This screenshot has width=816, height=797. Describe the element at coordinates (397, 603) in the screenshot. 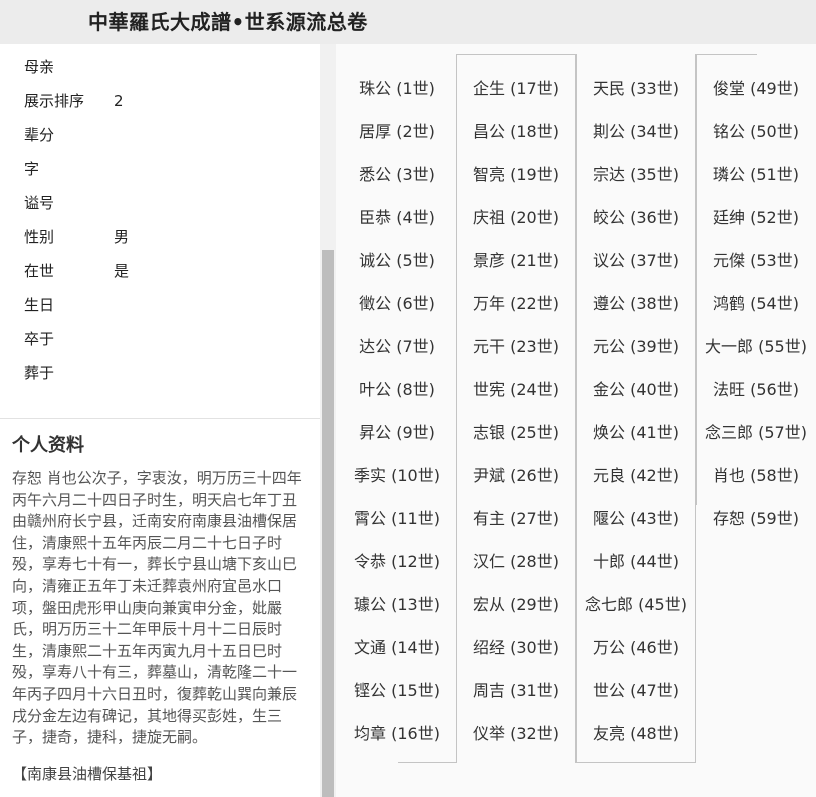

I see `generation-node: 璩公 (13世)` at that location.